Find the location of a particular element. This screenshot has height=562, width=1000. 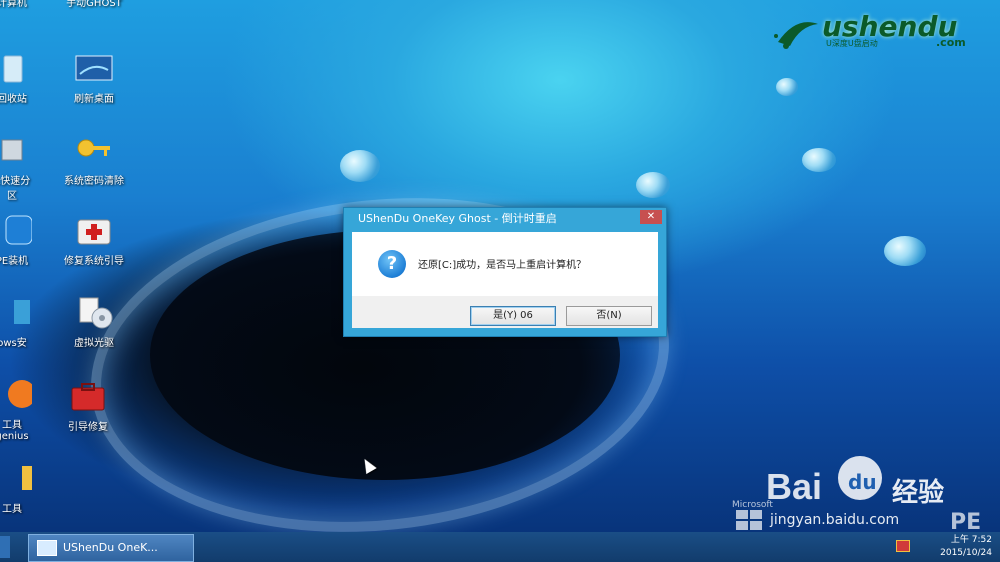

taskbar: UShenDu OneK... 上午 7:52 2015/10/24 is located at coordinates (500, 547).